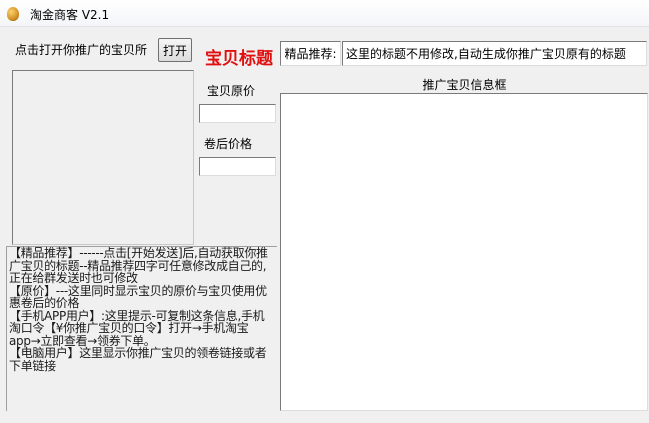 This screenshot has width=649, height=423. I want to click on coupon-price-input, so click(237, 166).